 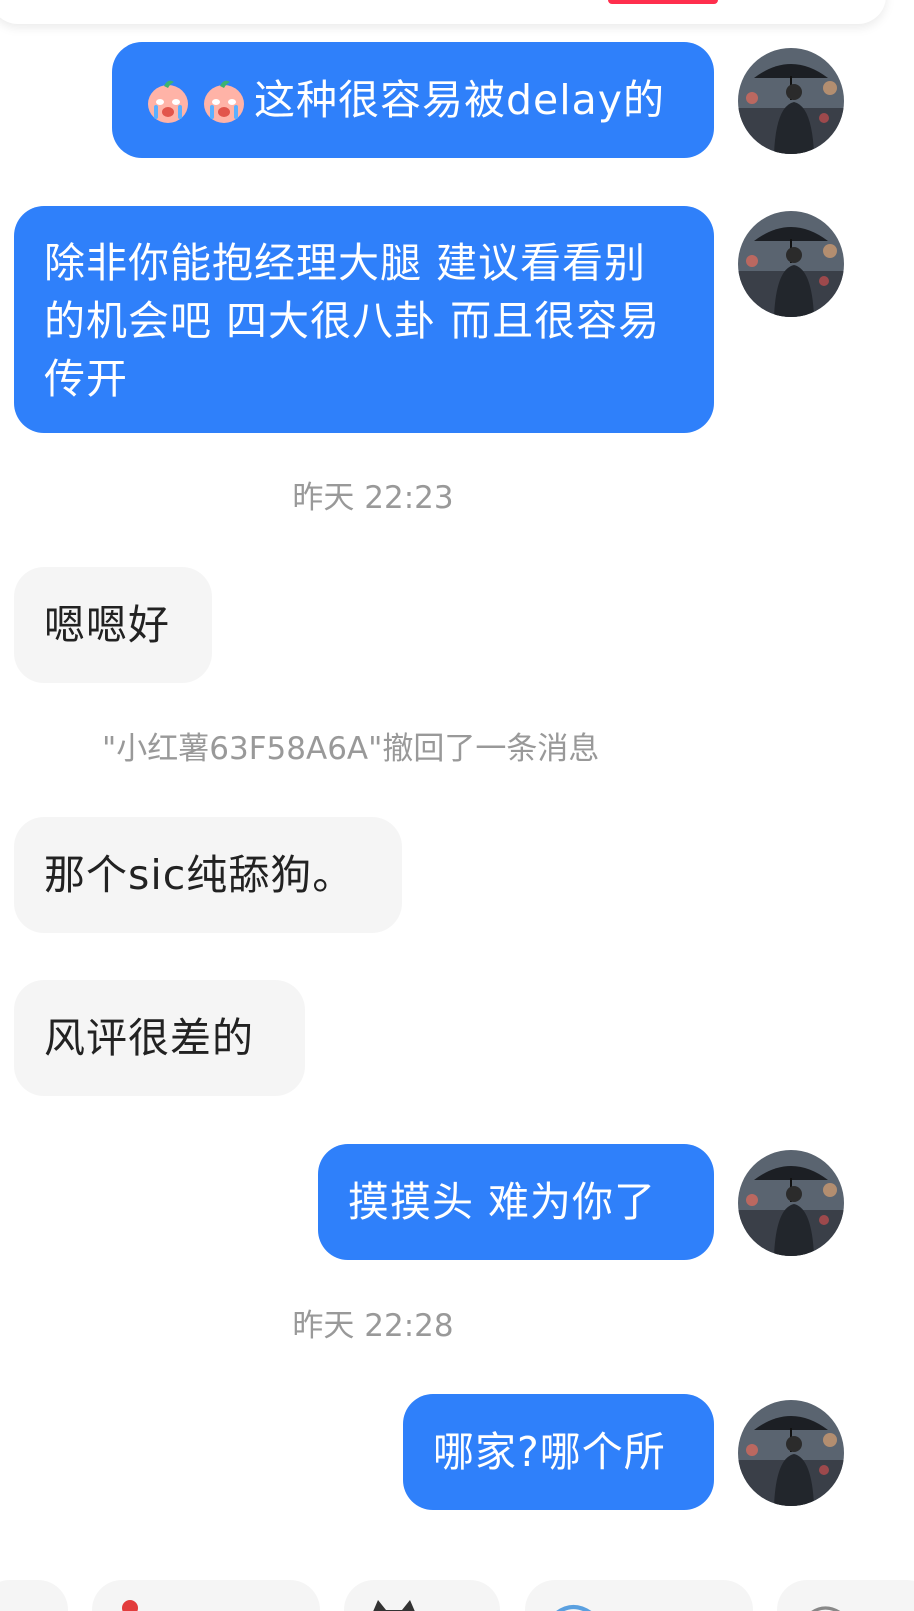 What do you see at coordinates (502, 1202) in the screenshot?
I see `message-text: 摸摸头 难为你了` at bounding box center [502, 1202].